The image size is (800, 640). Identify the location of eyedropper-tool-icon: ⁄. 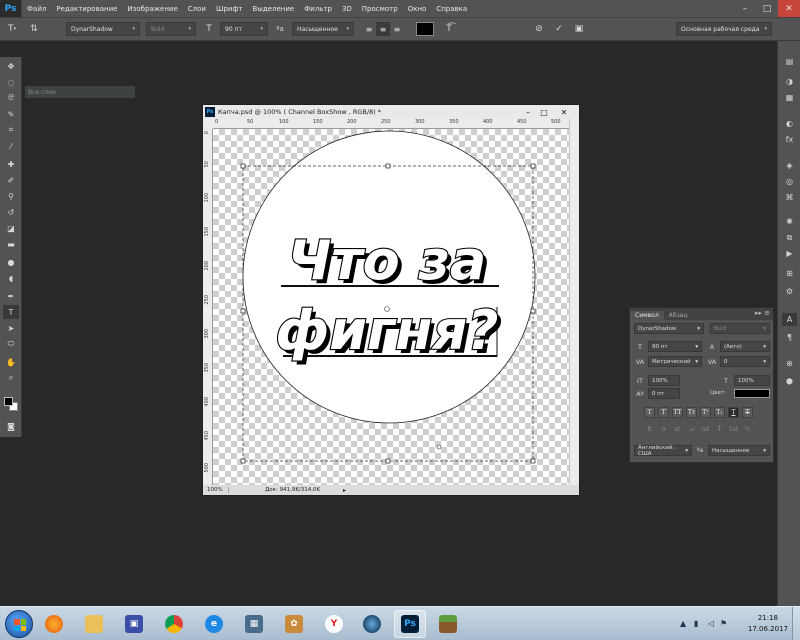
(11, 146).